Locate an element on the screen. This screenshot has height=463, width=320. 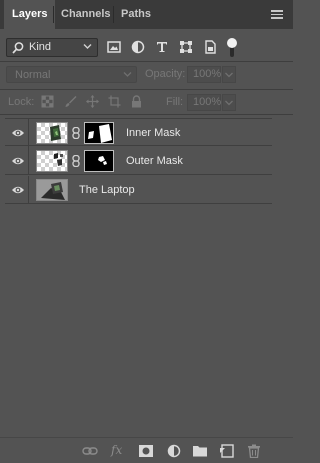
type-layer-filter-icon is located at coordinates (162, 47).